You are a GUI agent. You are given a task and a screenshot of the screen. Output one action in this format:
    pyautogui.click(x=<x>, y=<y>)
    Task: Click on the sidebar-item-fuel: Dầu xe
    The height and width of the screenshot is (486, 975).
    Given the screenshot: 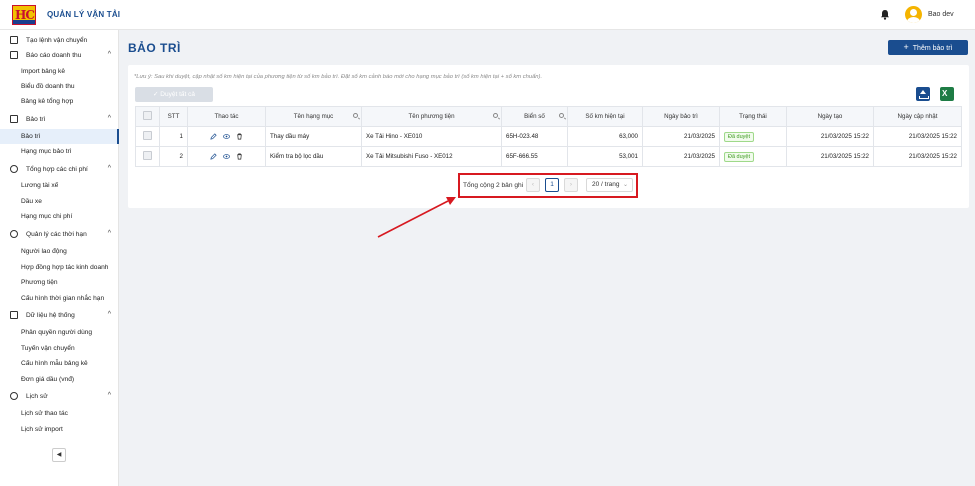 What is the action you would take?
    pyautogui.click(x=59, y=201)
    